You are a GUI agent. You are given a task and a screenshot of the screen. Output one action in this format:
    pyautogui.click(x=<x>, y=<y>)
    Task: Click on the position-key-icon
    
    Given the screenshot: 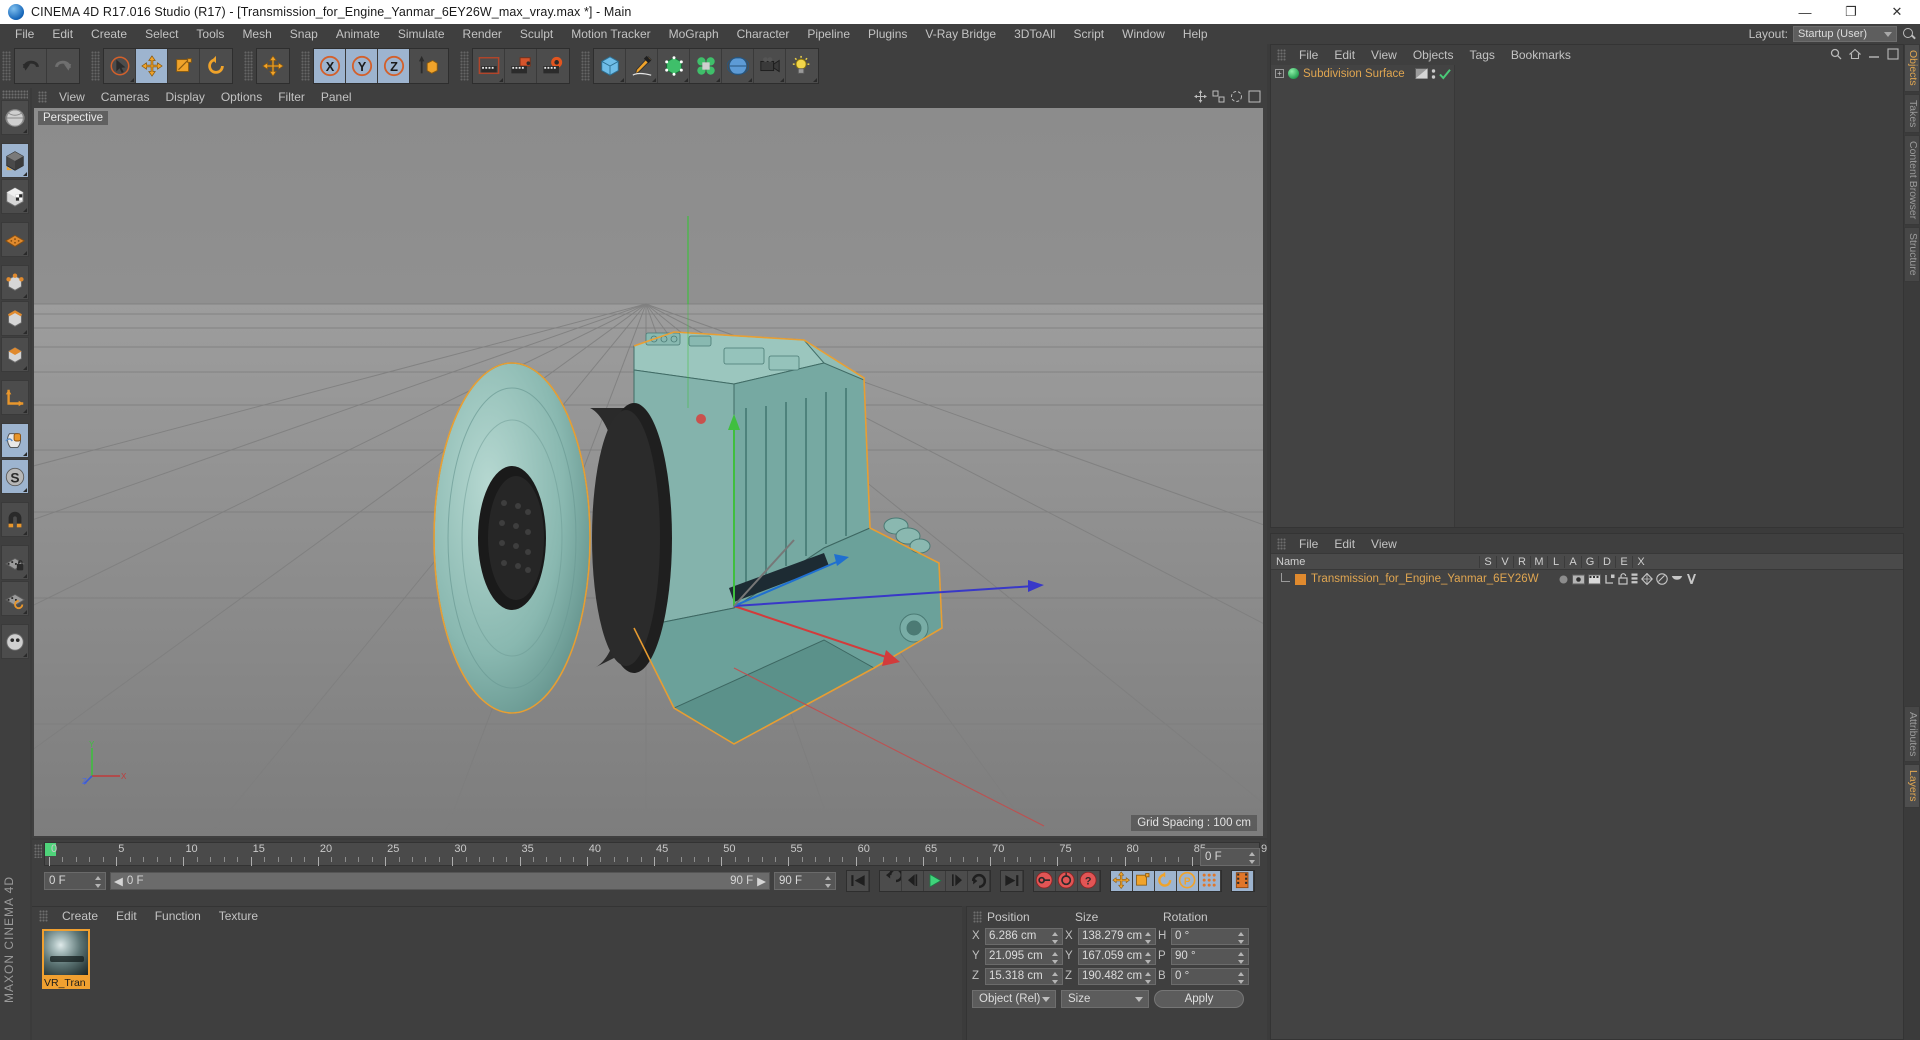 What is the action you would take?
    pyautogui.click(x=1122, y=881)
    